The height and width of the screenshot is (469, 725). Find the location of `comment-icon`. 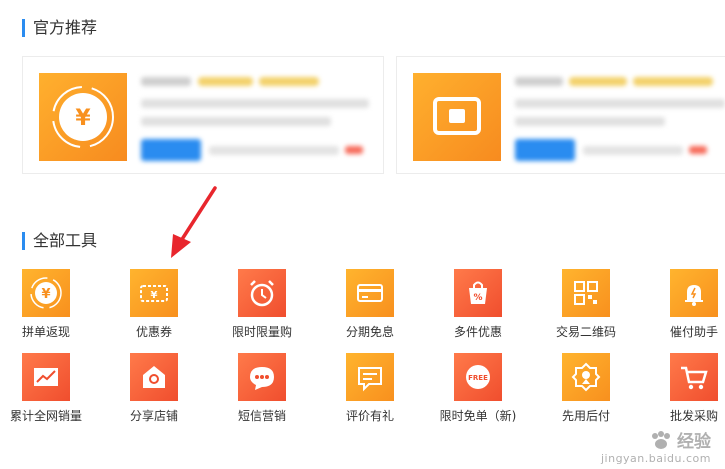

comment-icon is located at coordinates (370, 377).